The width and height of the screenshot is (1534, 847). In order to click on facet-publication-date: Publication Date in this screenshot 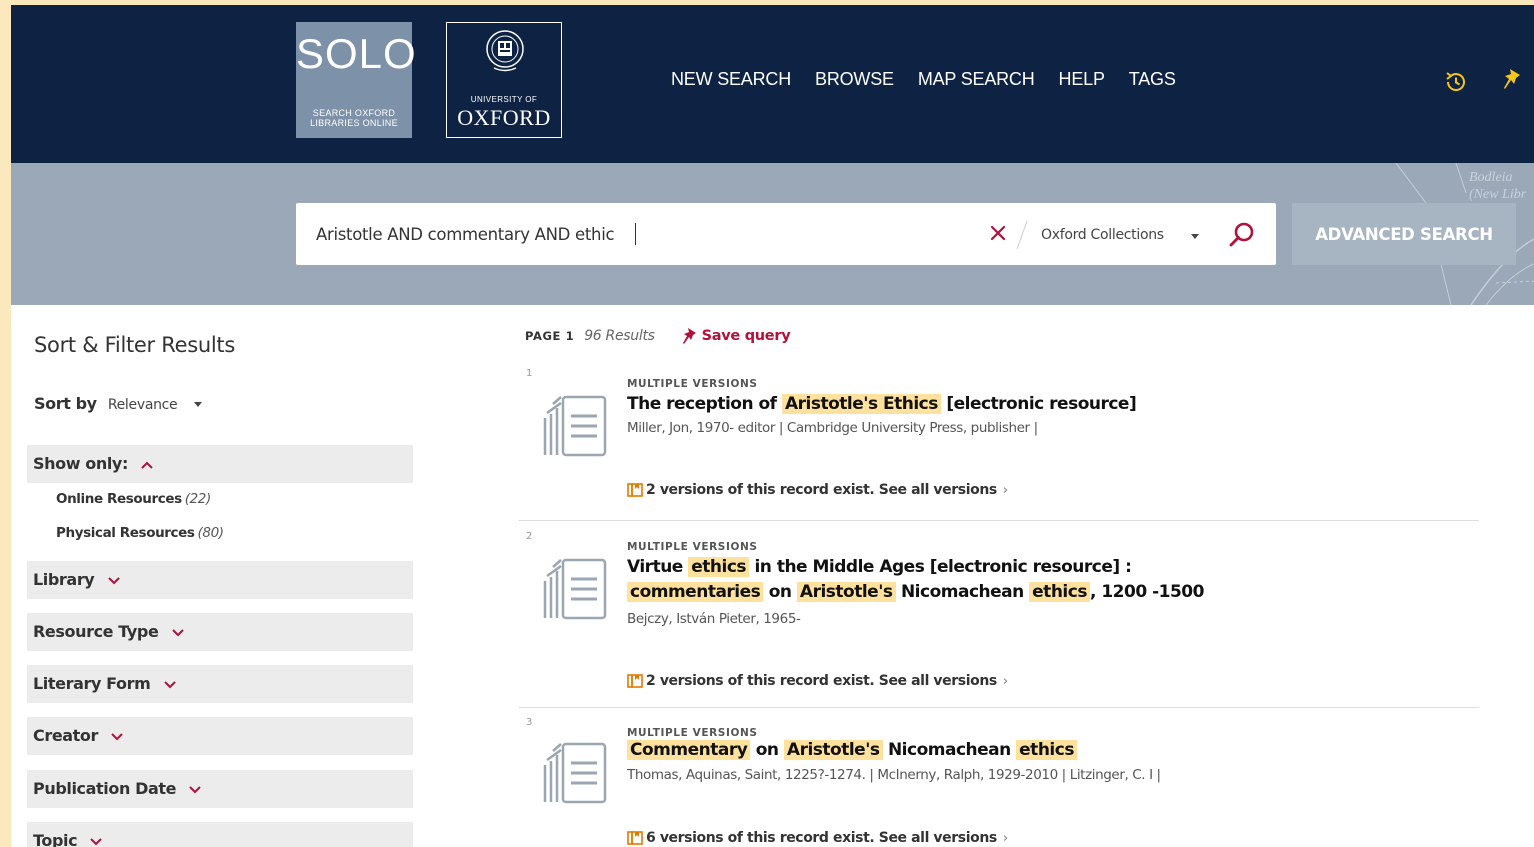, I will do `click(220, 789)`.